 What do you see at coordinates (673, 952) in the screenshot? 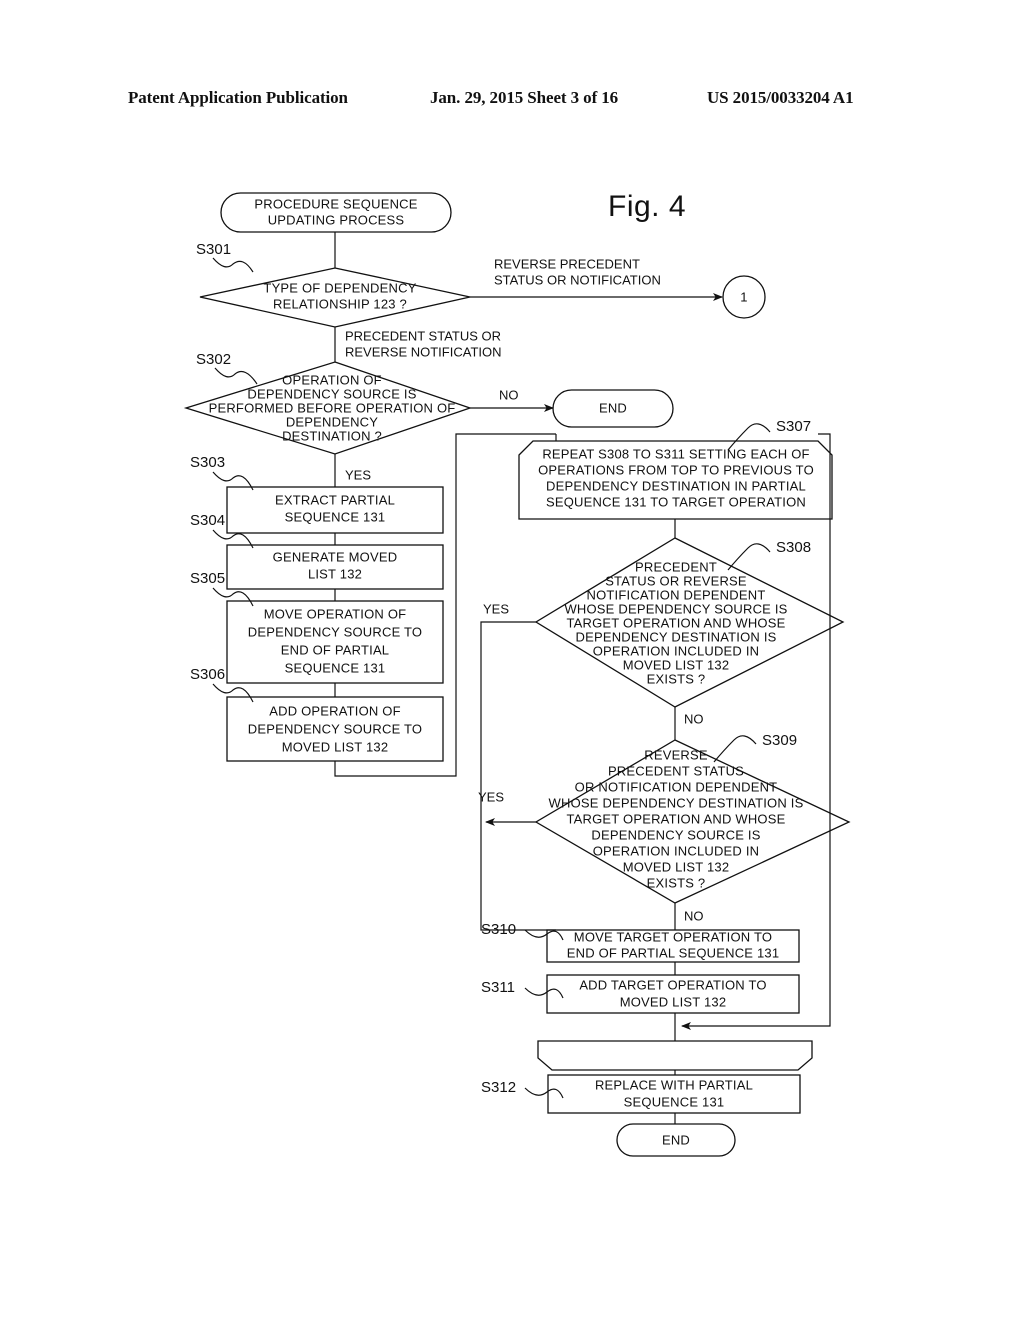
I see `s310-line-1: END OF PARTIAL SEQUENCE 131` at bounding box center [673, 952].